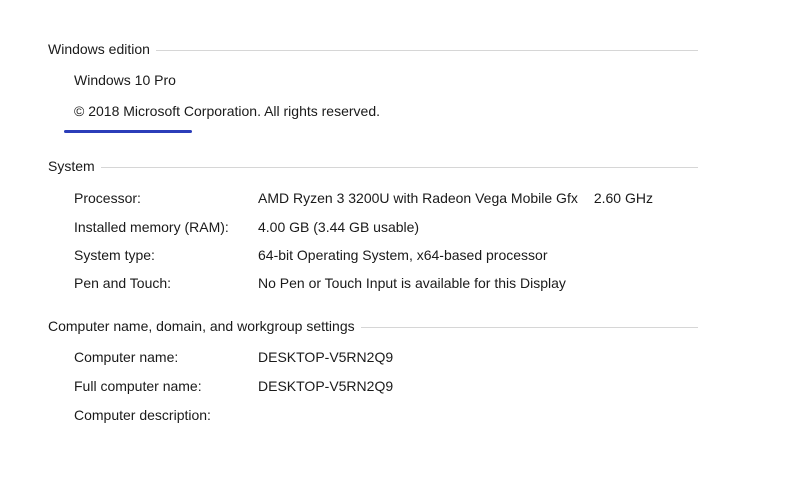  Describe the element at coordinates (123, 283) in the screenshot. I see `pen-touch-label: Pen and Touch:` at that location.